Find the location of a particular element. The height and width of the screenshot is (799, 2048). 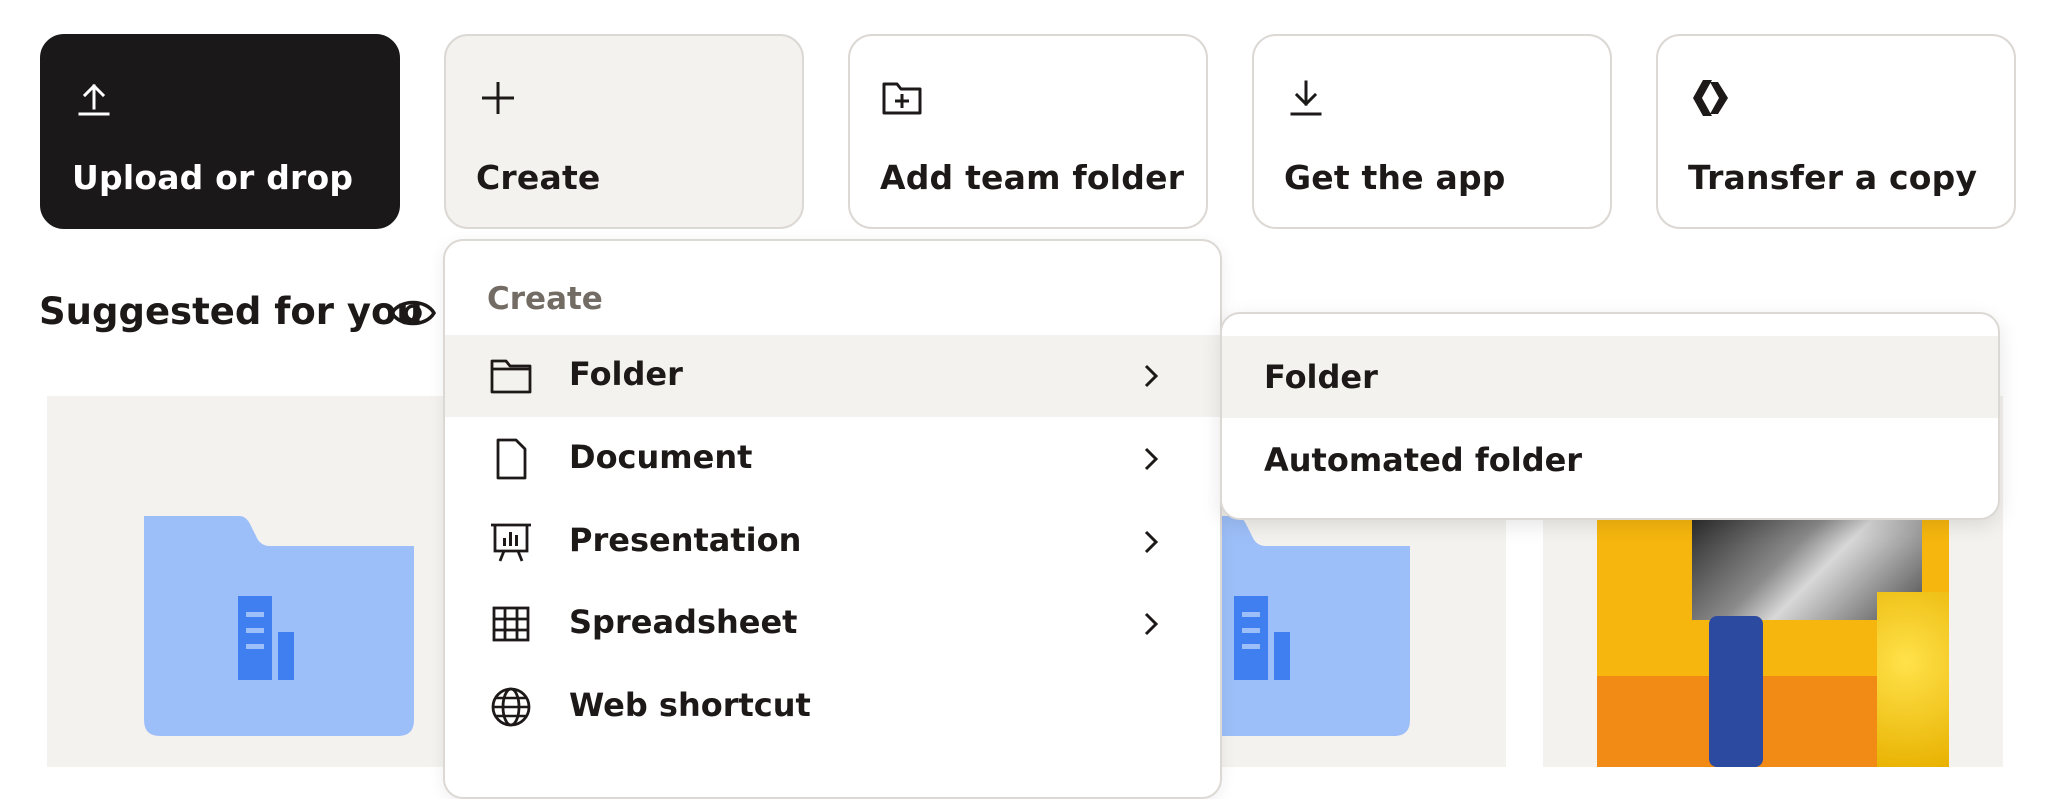

menu-item-label: Spreadsheet is located at coordinates (683, 622).